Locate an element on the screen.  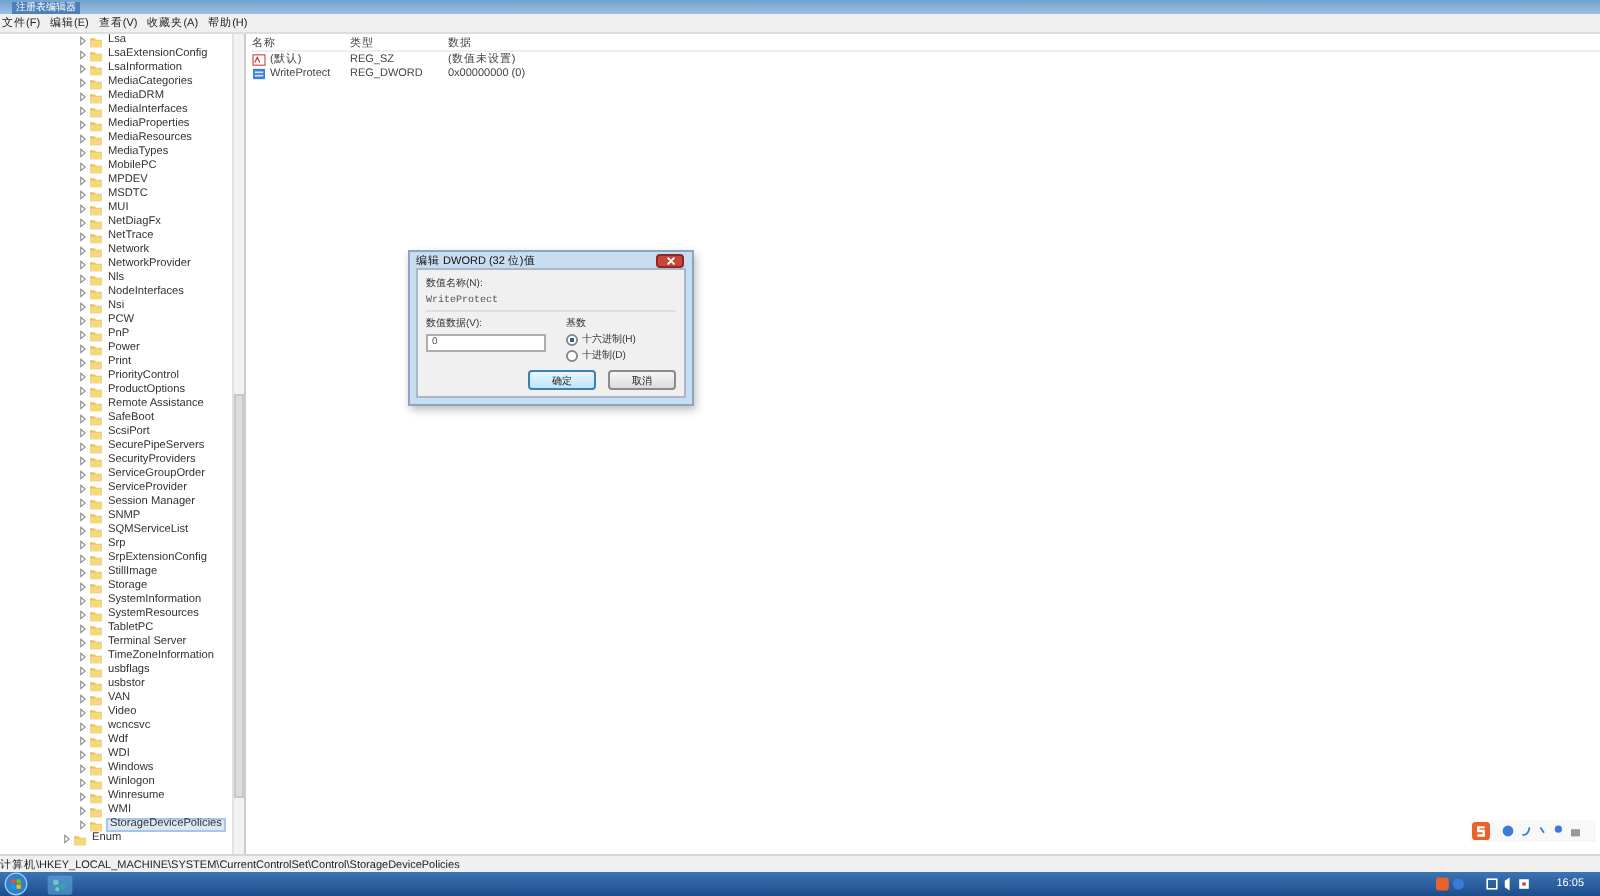
ime-toolbar is located at coordinates (1533, 831).